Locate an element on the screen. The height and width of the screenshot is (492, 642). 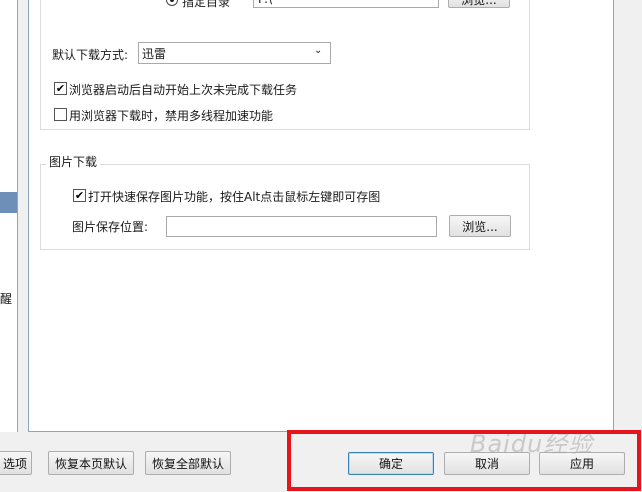
options-button: 选项 is located at coordinates (16, 463).